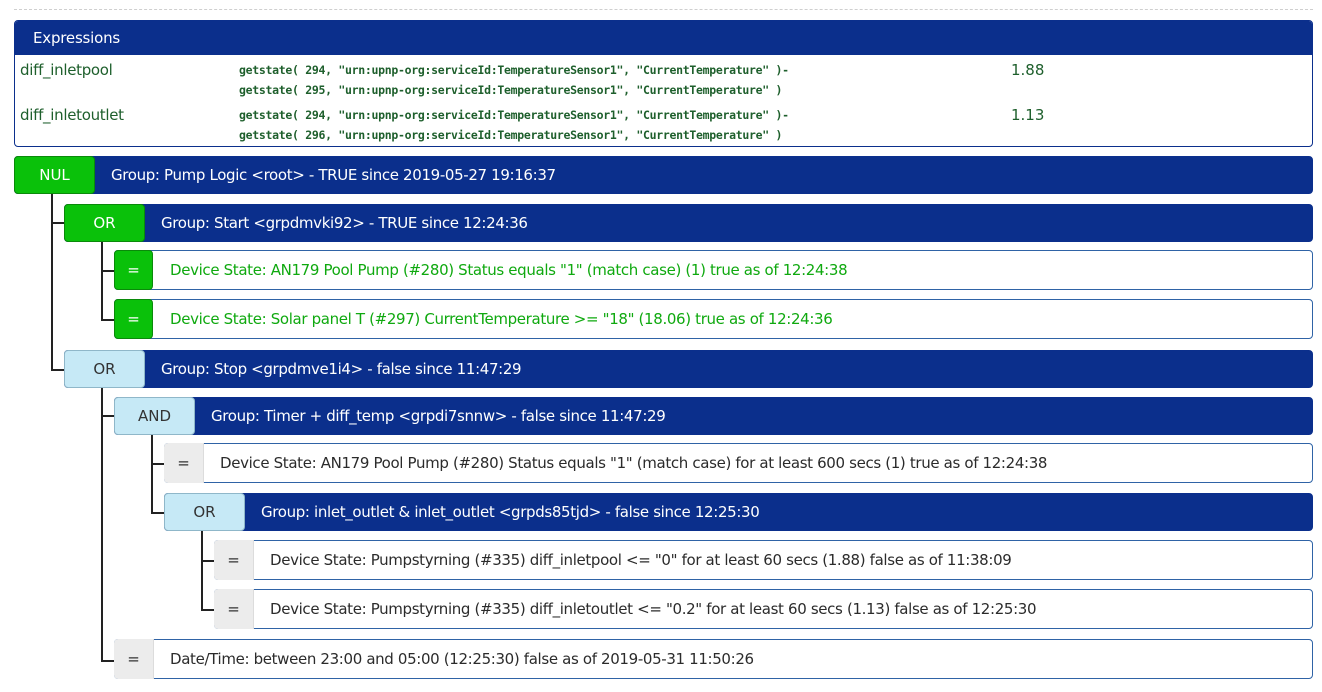  What do you see at coordinates (154, 416) in the screenshot?
I see `group-operator-badge: AND` at bounding box center [154, 416].